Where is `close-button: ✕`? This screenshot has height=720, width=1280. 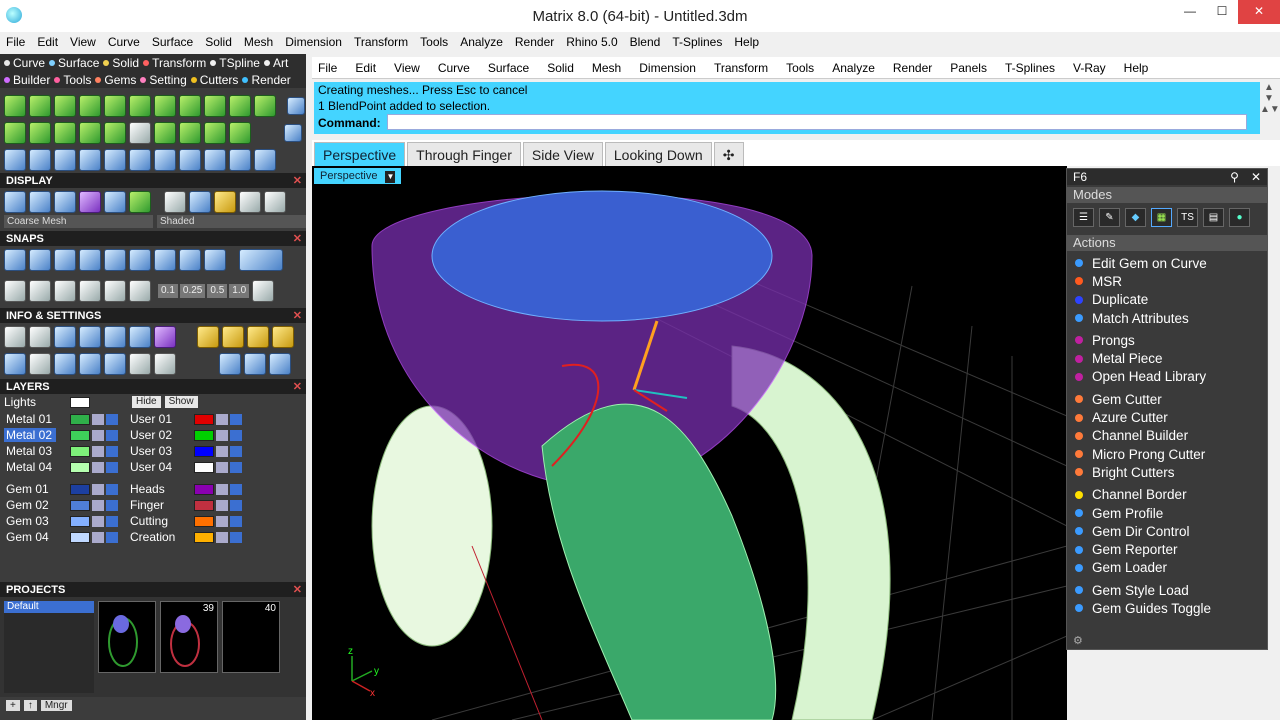 close-button: ✕ is located at coordinates (1259, 12).